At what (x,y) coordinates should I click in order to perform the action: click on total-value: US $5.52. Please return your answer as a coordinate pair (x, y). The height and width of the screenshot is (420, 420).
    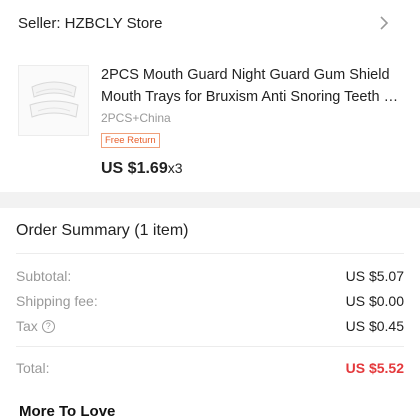
    Looking at the image, I should click on (374, 368).